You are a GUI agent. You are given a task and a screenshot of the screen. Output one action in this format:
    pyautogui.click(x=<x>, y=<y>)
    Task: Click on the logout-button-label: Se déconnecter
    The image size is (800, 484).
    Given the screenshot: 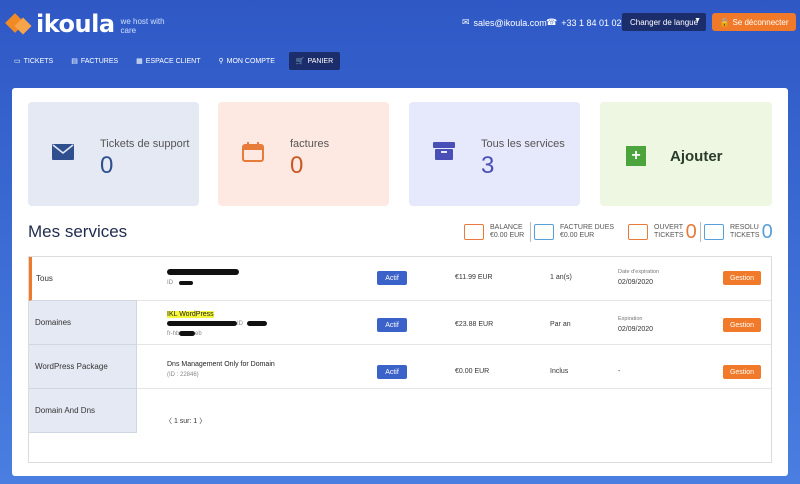 What is the action you would take?
    pyautogui.click(x=760, y=22)
    